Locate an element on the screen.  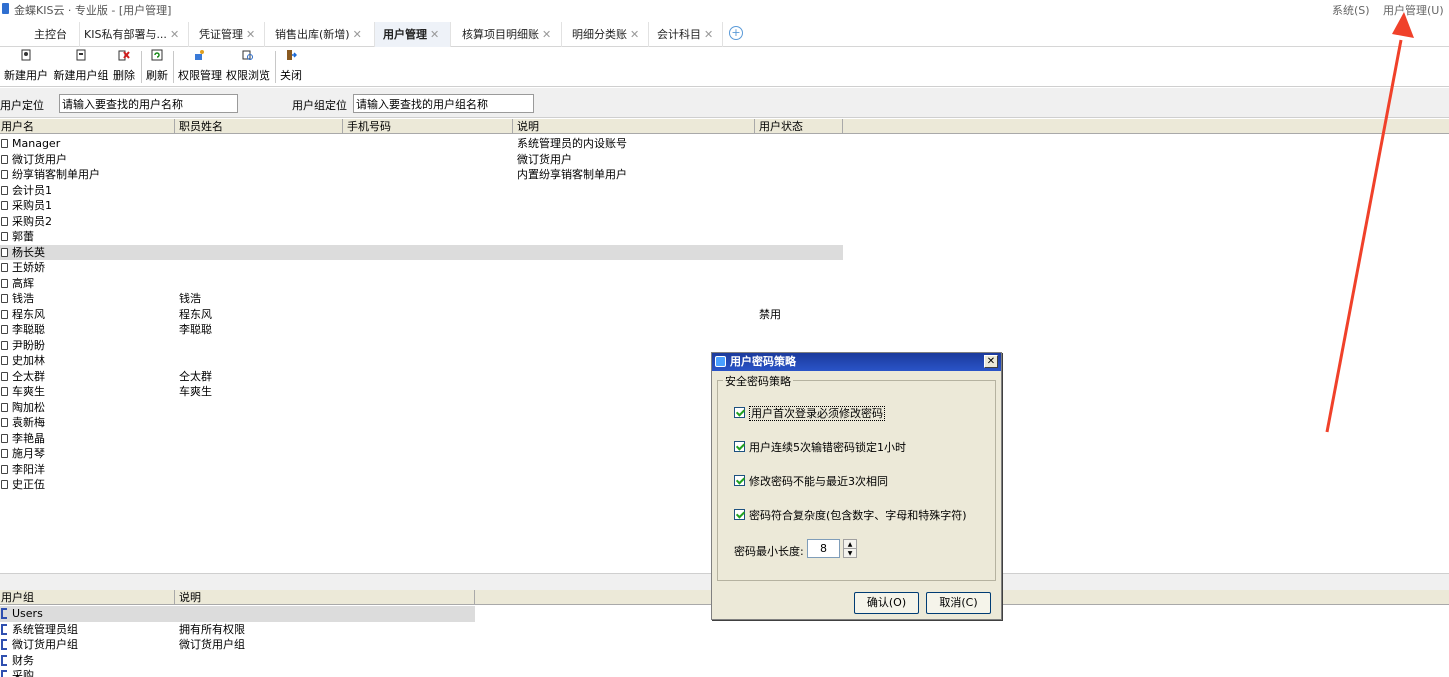
tab-chart-of-accounts: 会计科目 ✕ is located at coordinates (686, 34).